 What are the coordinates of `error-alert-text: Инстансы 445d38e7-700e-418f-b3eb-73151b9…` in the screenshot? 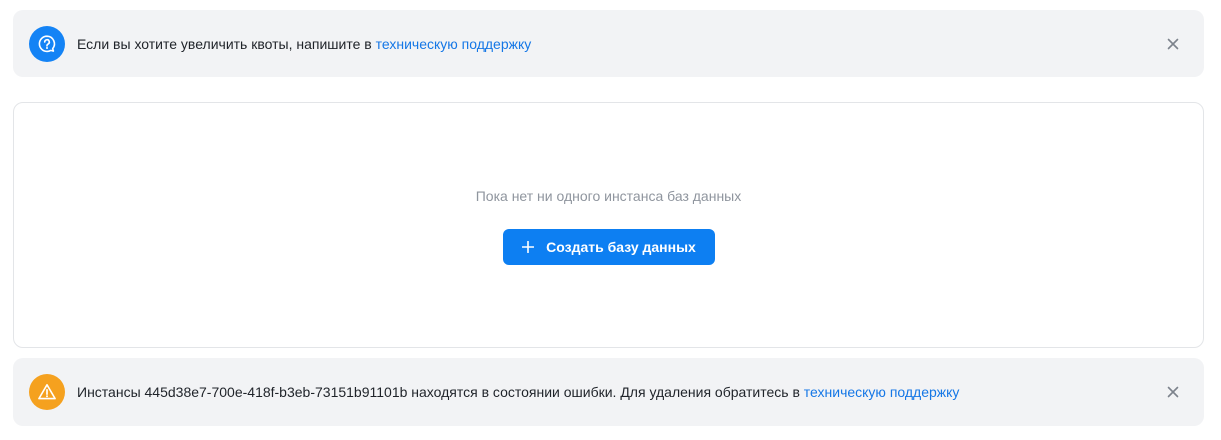 It's located at (440, 392).